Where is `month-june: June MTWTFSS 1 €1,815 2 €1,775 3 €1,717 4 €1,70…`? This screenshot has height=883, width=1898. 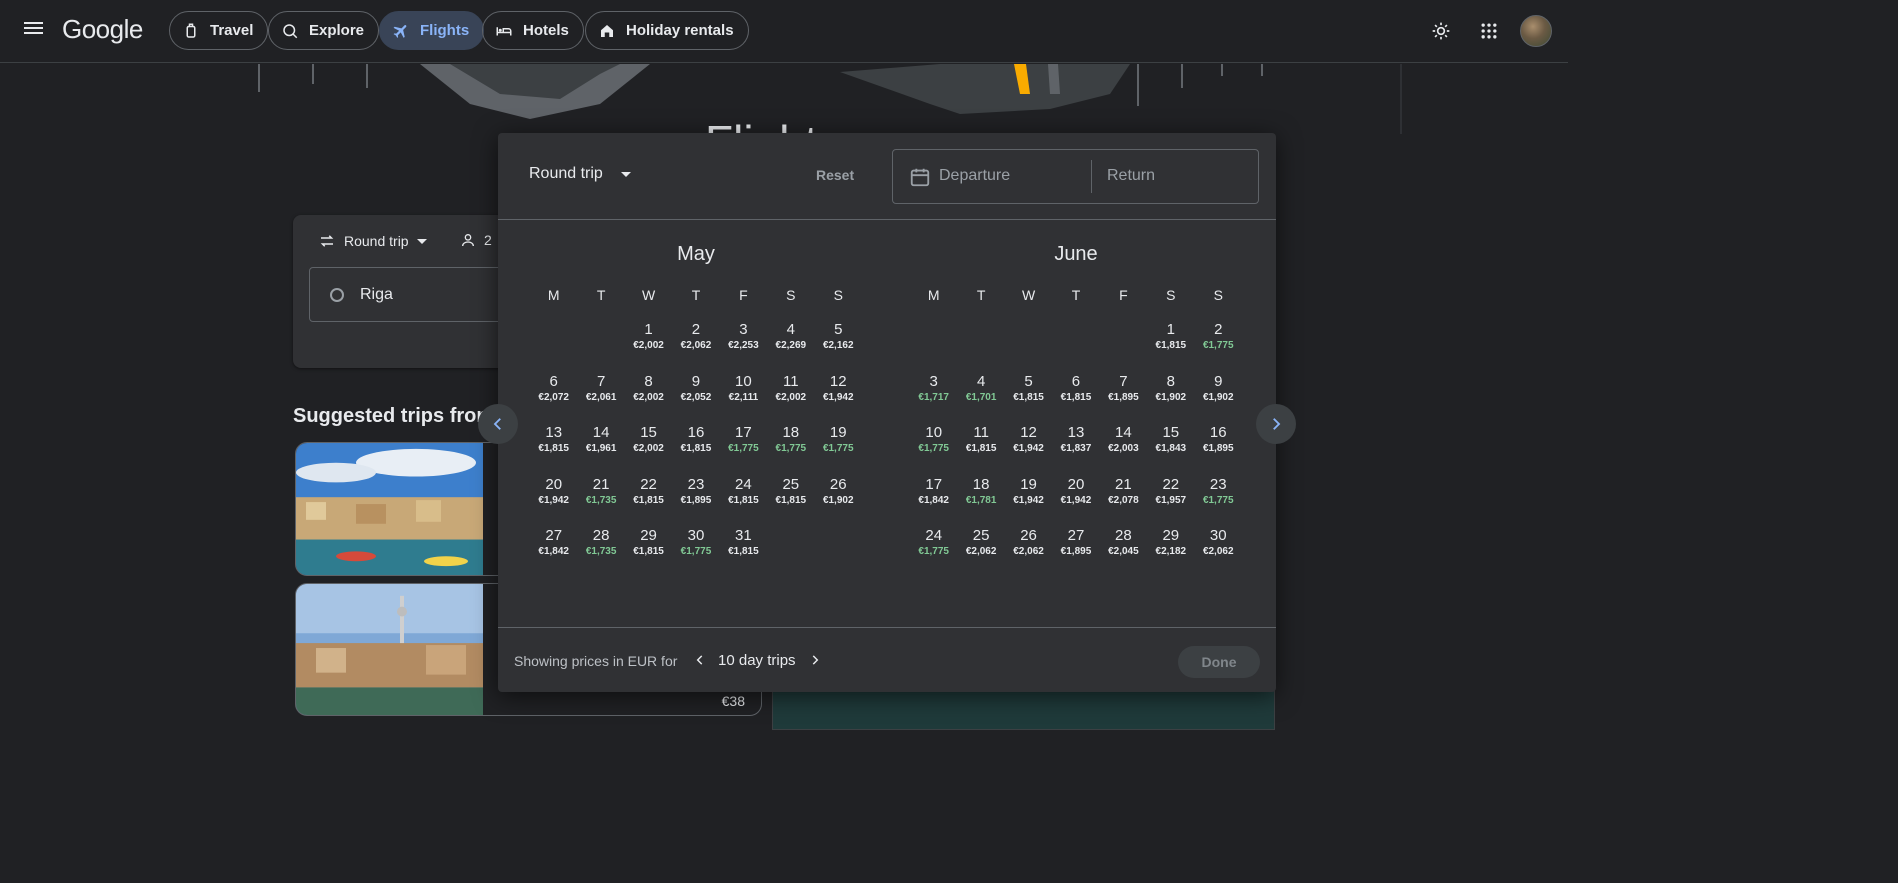 month-june: June MTWTFSS 1 €1,815 2 €1,775 3 €1,717 4 €1,70… is located at coordinates (1076, 400).